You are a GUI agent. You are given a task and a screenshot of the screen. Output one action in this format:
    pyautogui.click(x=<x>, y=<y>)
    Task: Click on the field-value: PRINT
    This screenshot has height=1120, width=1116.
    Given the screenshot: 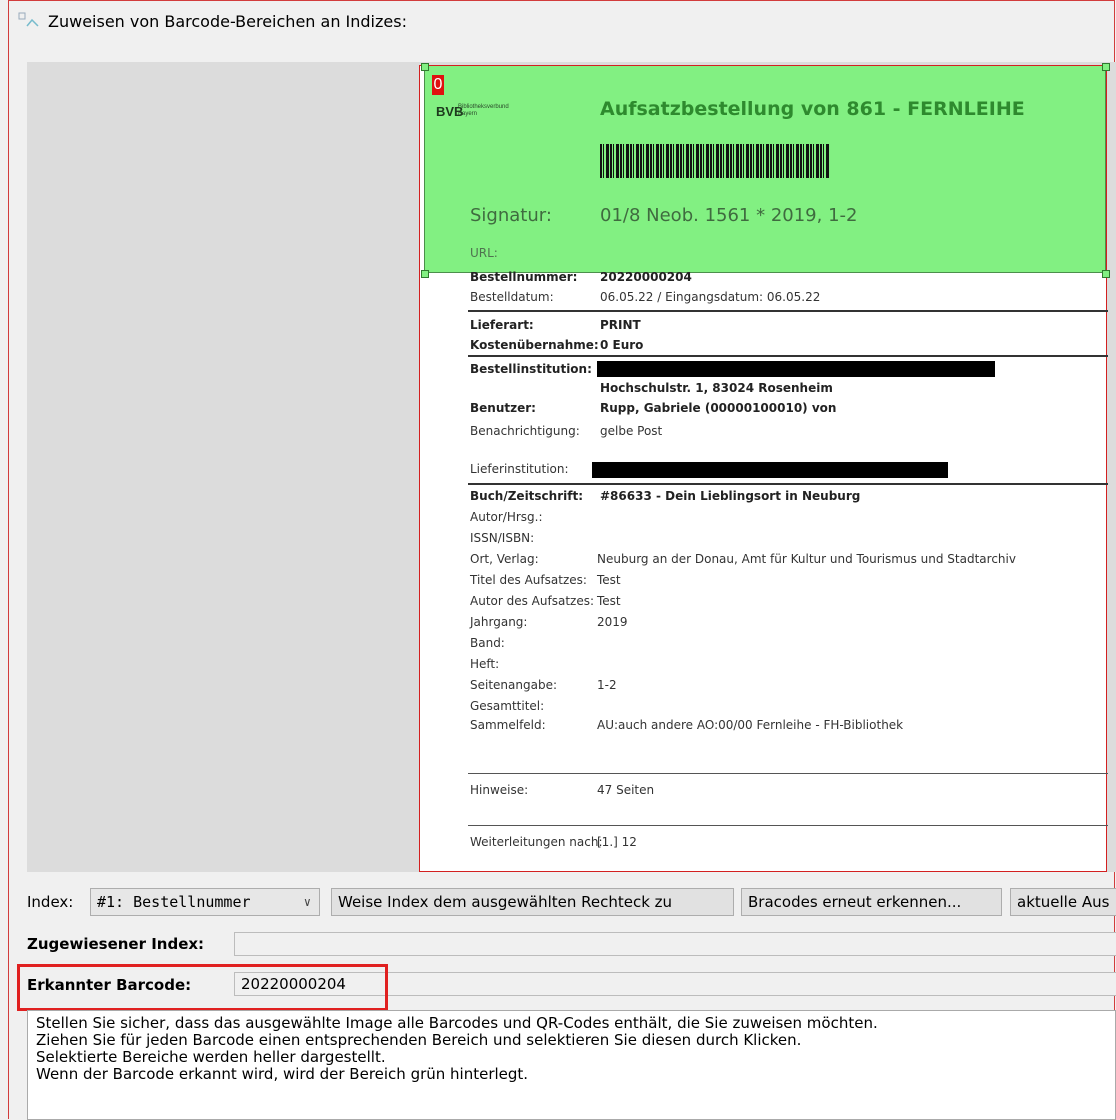 What is the action you would take?
    pyautogui.click(x=620, y=325)
    